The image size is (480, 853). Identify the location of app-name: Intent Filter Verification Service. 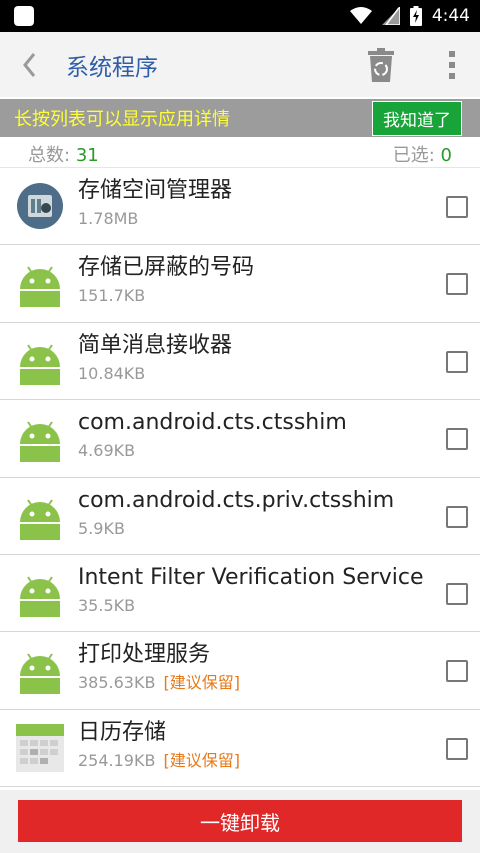
(251, 577).